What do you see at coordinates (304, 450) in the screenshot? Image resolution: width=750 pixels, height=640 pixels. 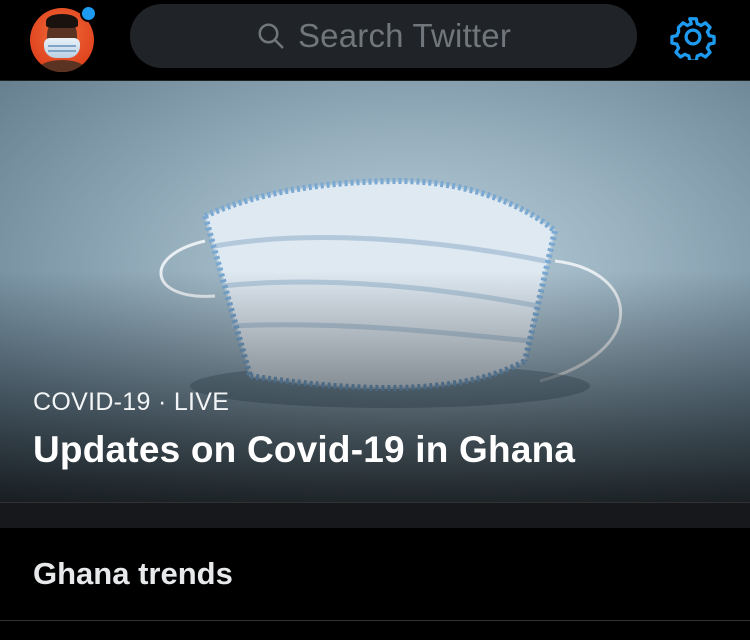 I see `hero-title: Updates on Covid-19 in Ghana` at bounding box center [304, 450].